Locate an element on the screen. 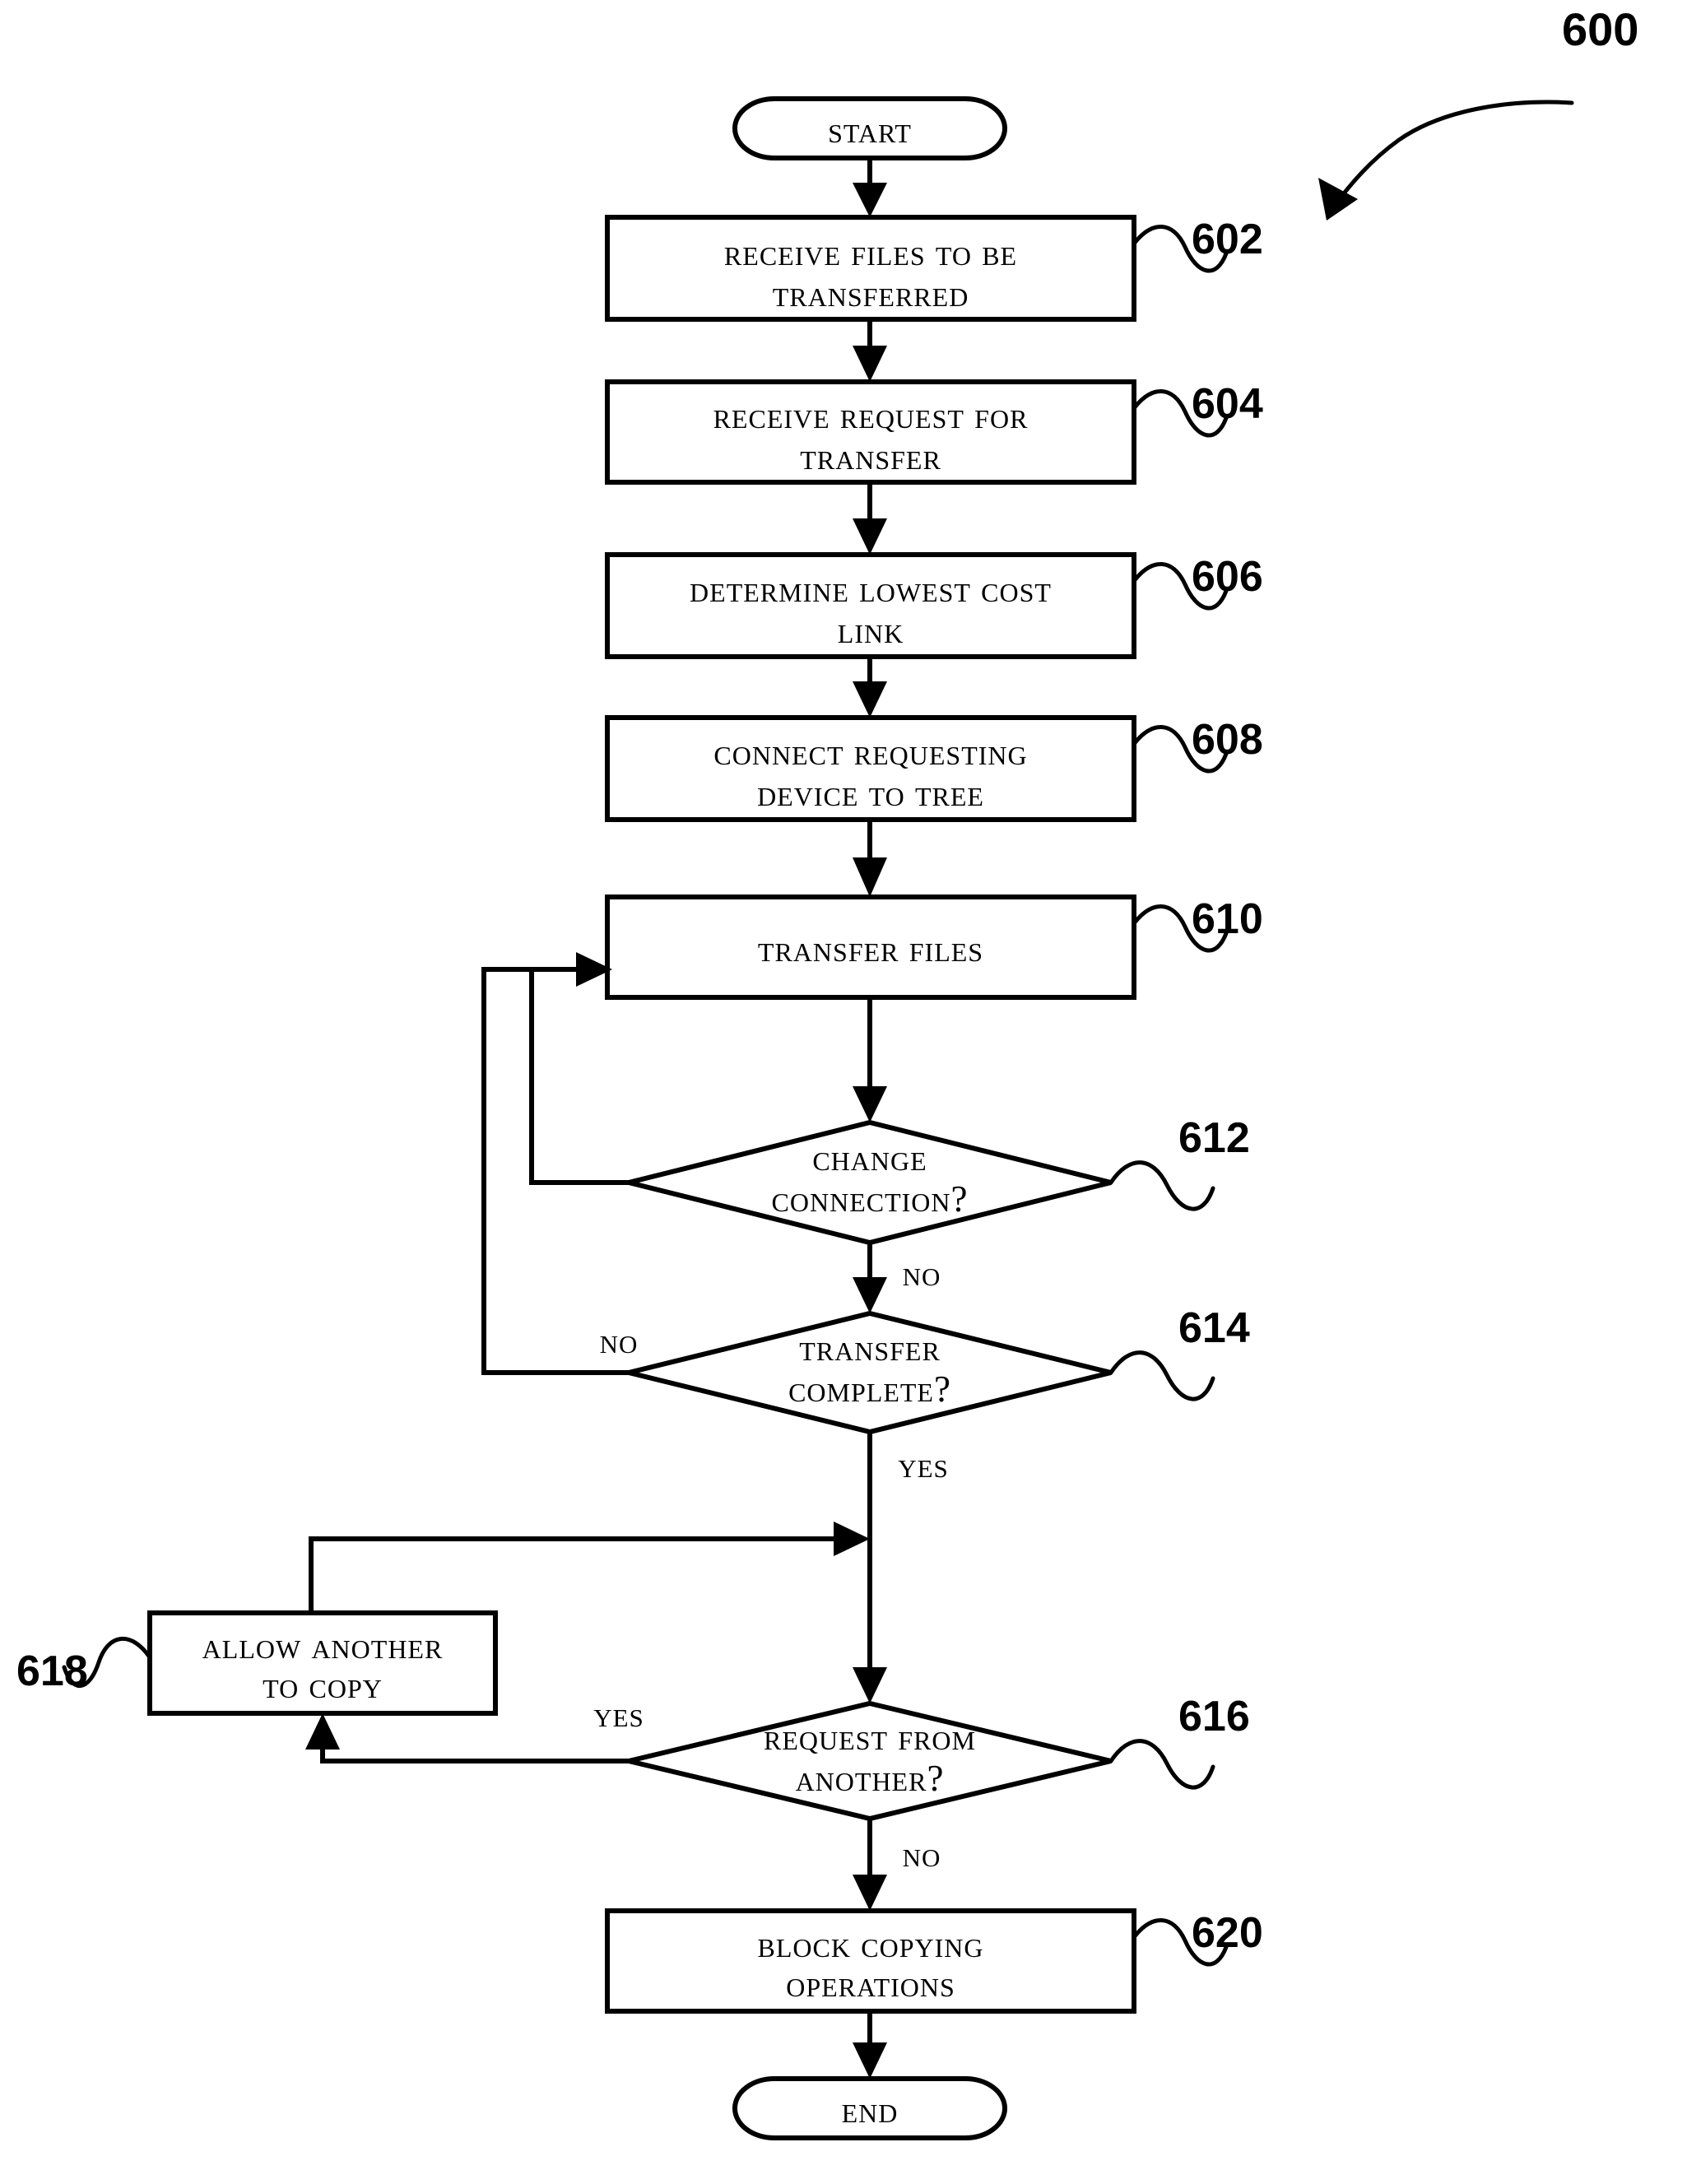 The image size is (1687, 2184). ref-608-label: 608 is located at coordinates (1227, 740).